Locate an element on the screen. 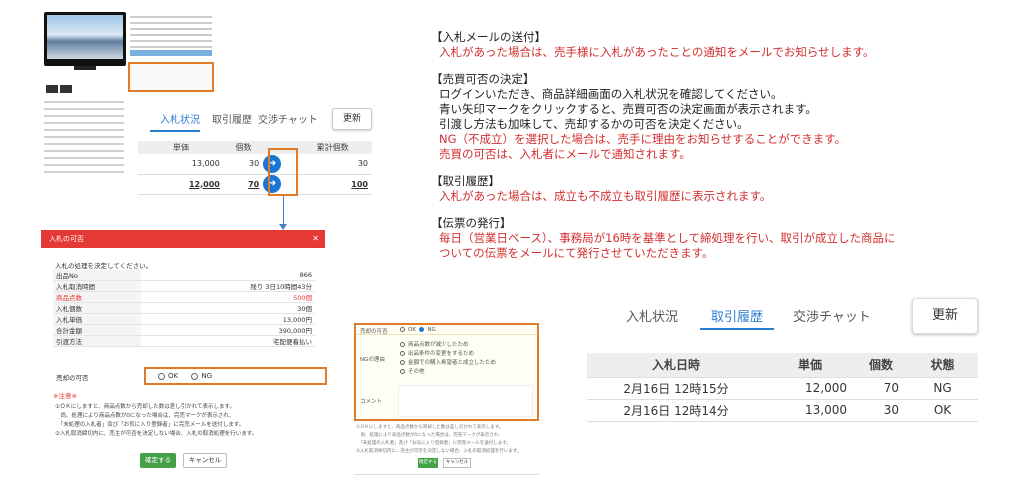  detail-row: 入札単価 13,000円 is located at coordinates (184, 319).